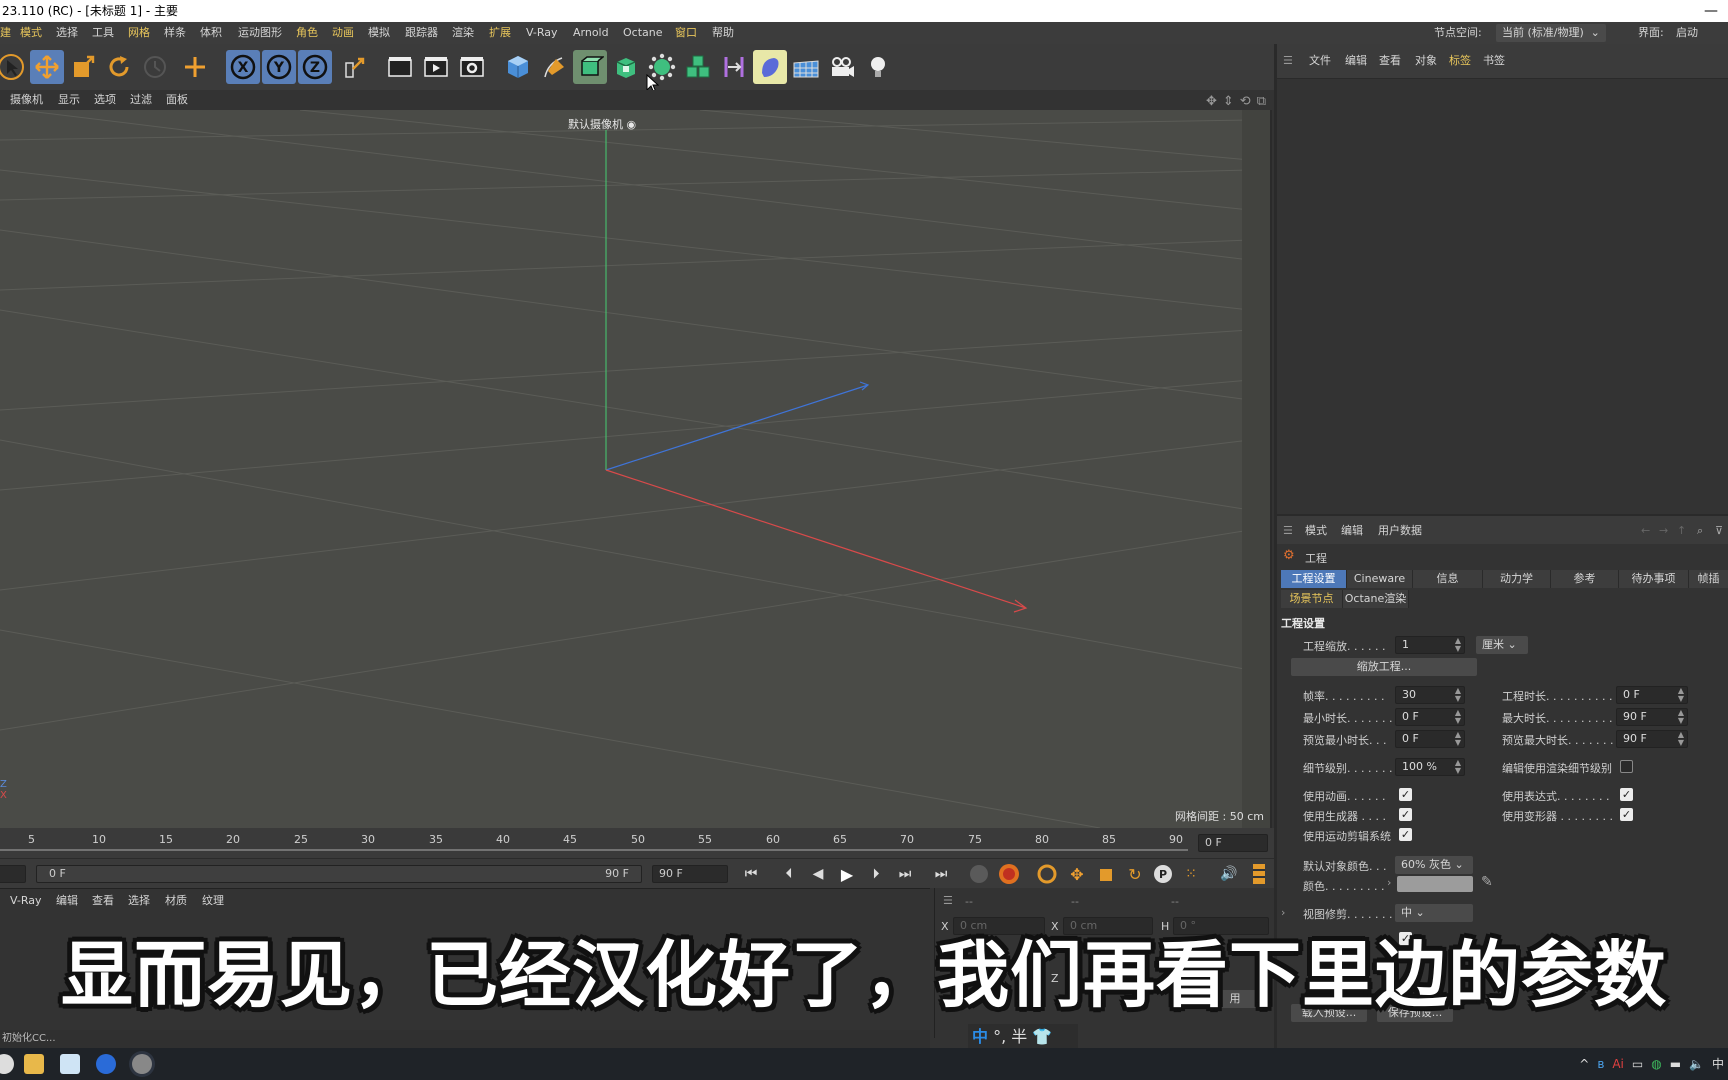 This screenshot has width=1728, height=1080. Describe the element at coordinates (139, 901) in the screenshot. I see `material-menu-select: 选择` at that location.